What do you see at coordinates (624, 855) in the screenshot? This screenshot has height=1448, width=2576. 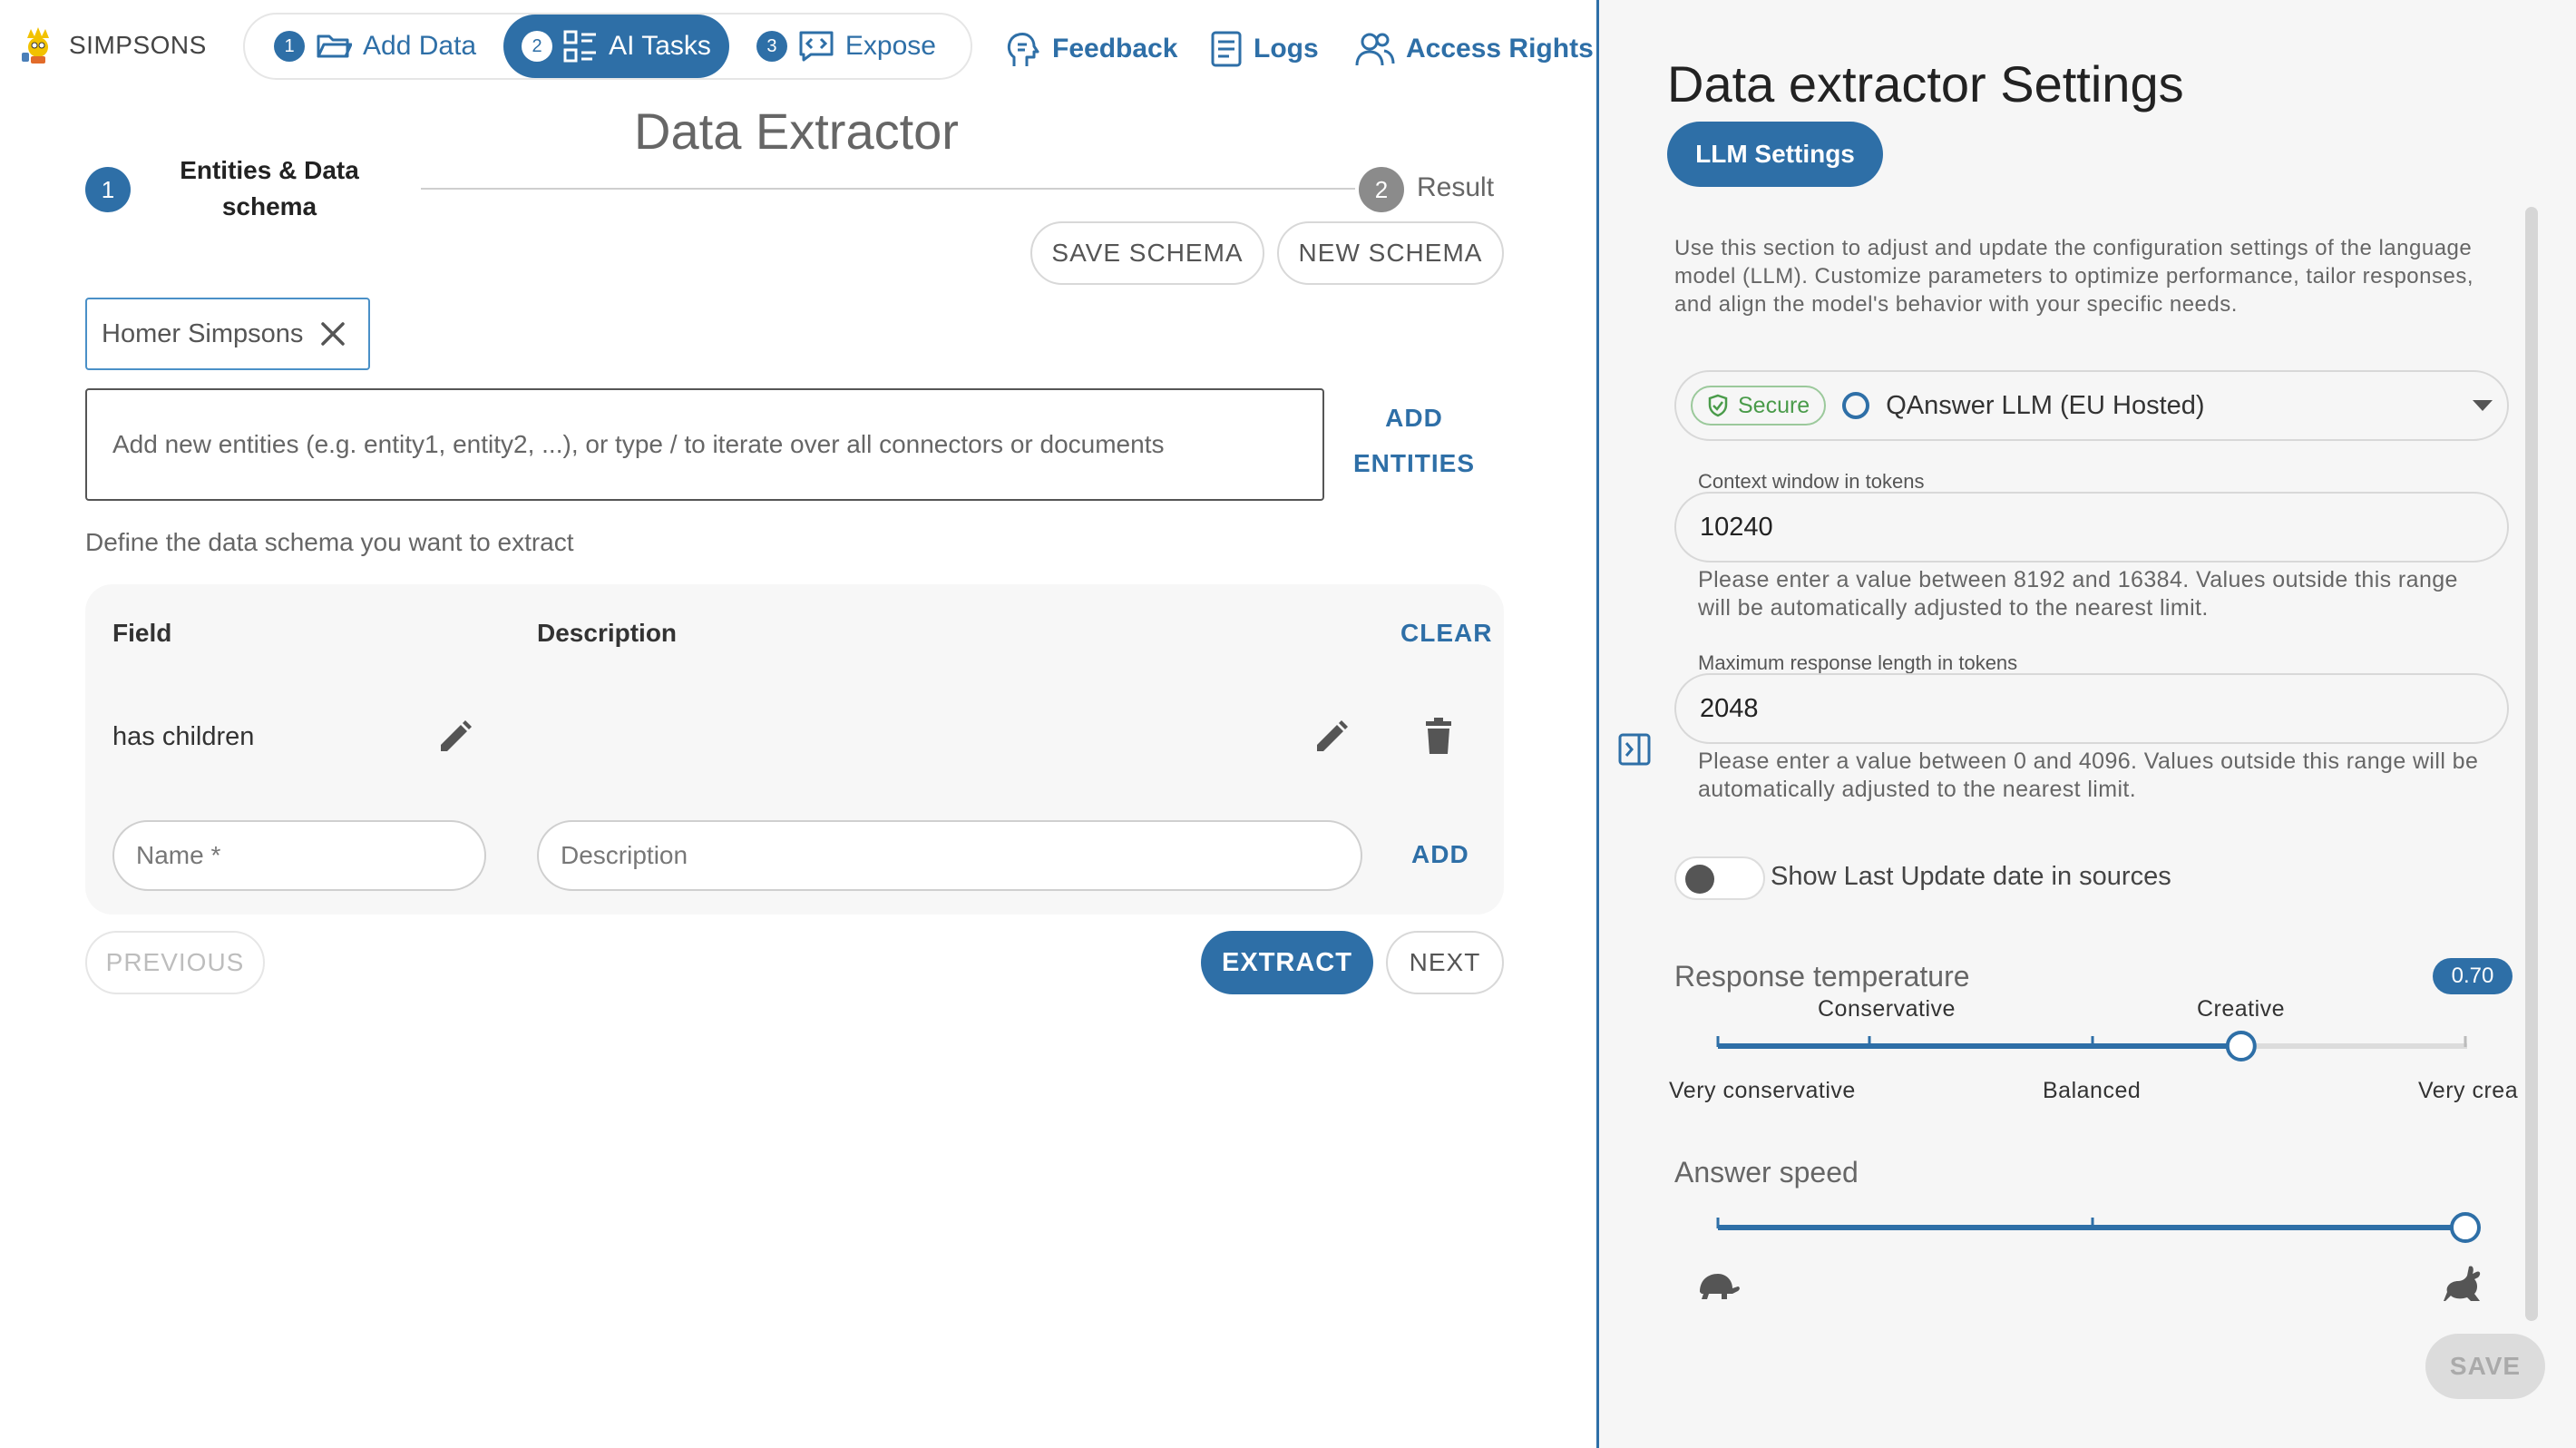 I see `field-description-placeholder: Description` at bounding box center [624, 855].